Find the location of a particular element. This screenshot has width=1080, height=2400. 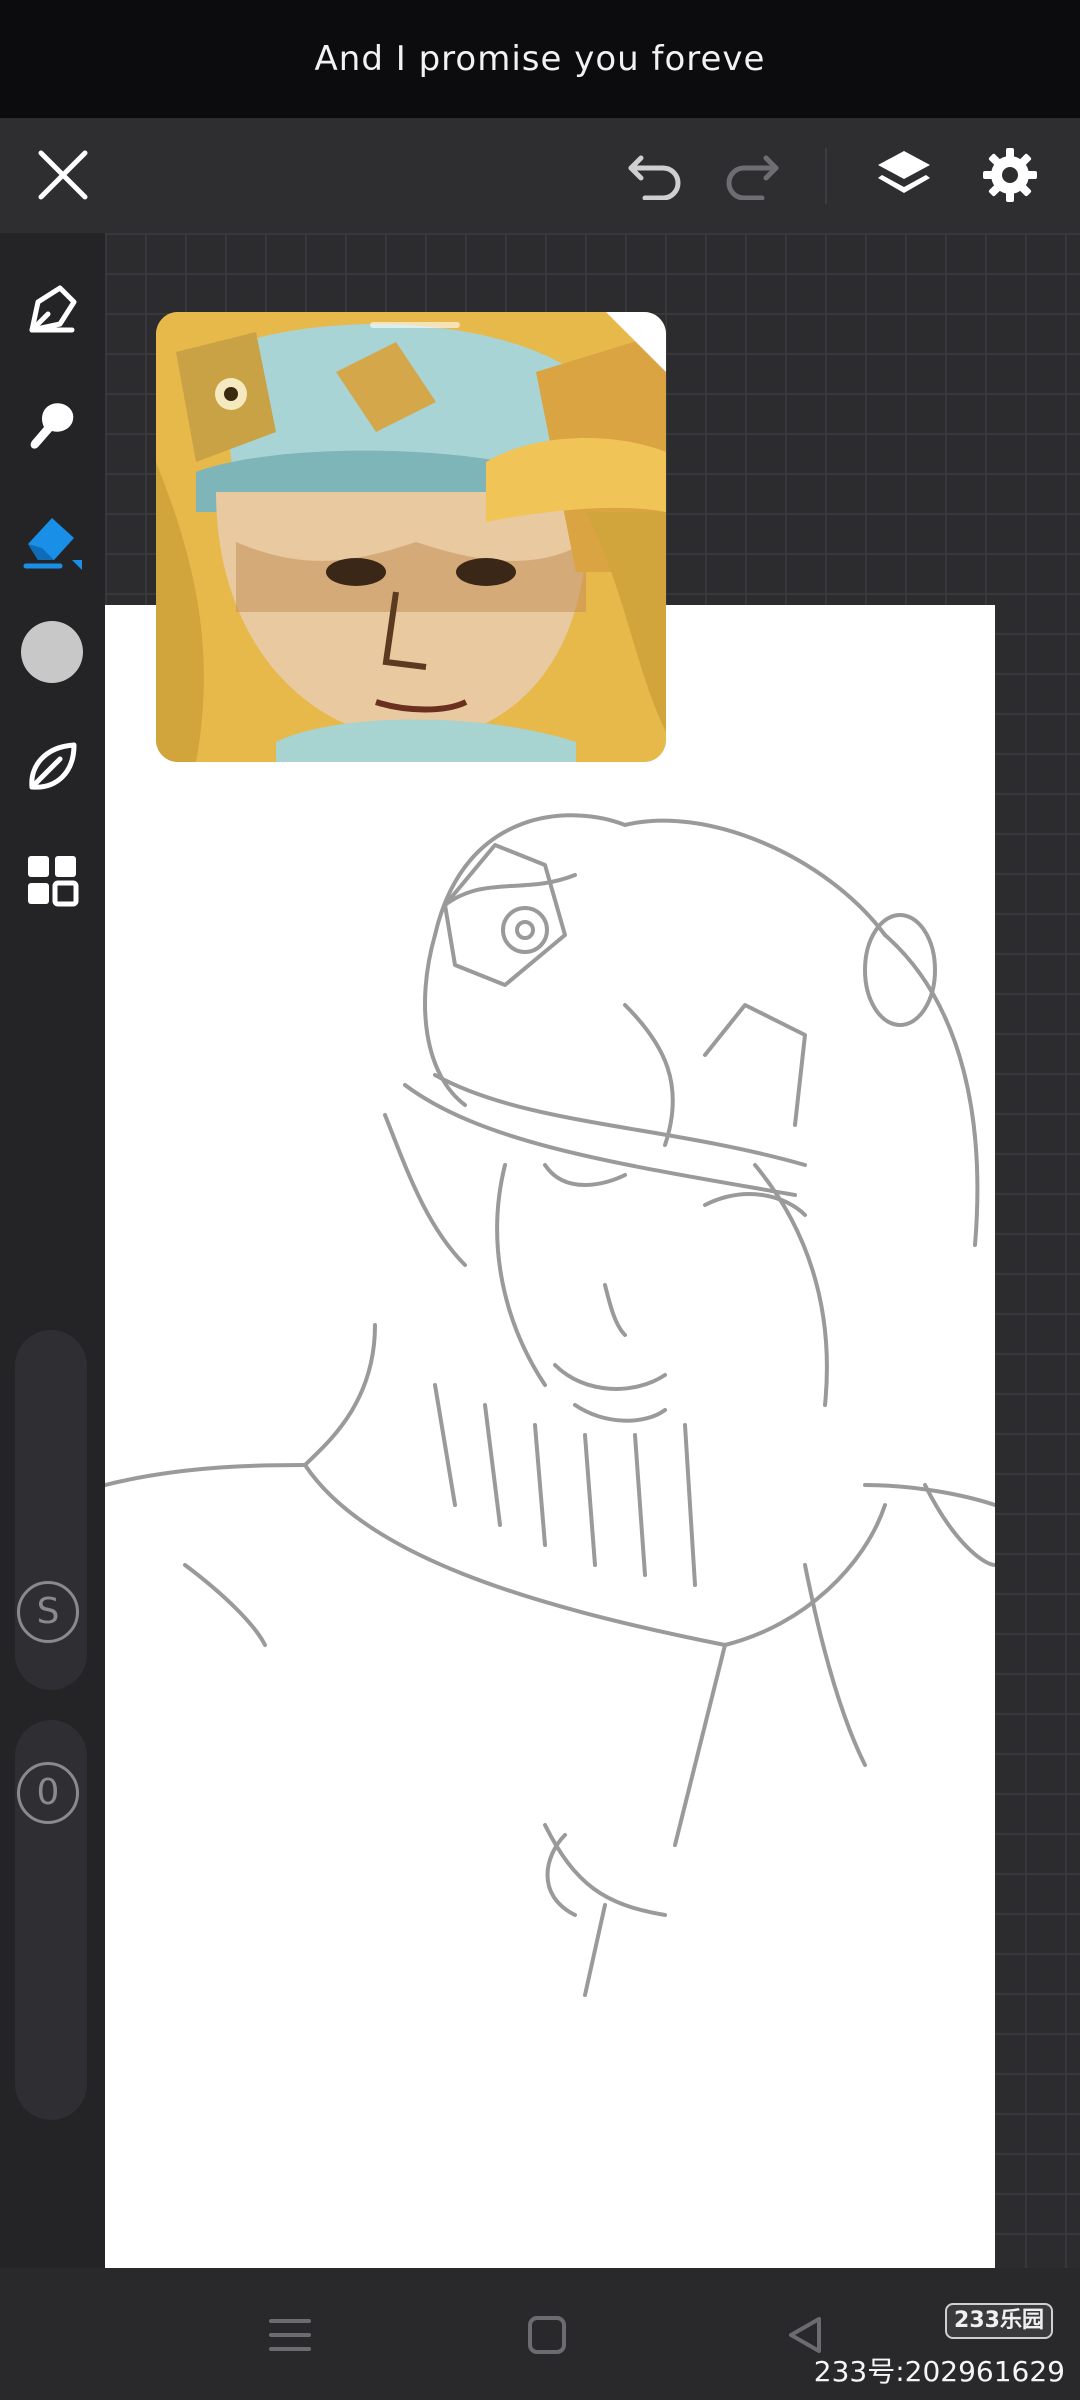

undo-icon is located at coordinates (654, 177).